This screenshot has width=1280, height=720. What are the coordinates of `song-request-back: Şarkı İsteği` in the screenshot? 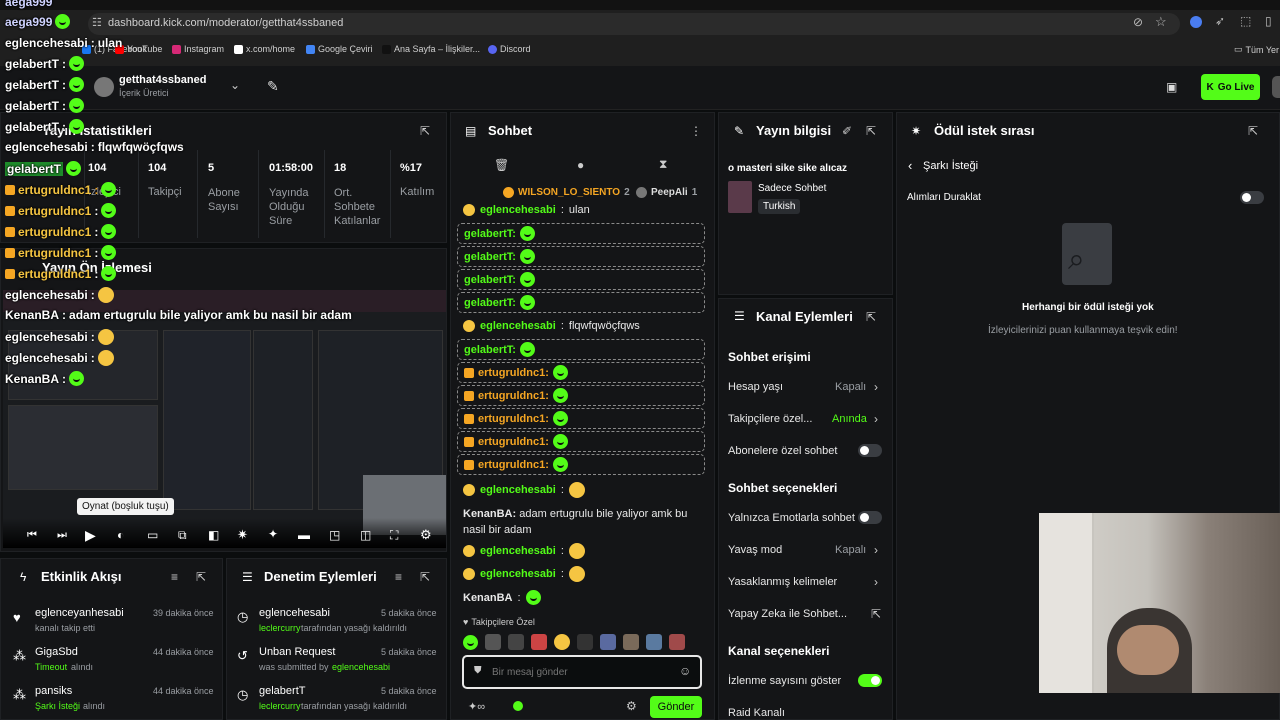 It's located at (950, 166).